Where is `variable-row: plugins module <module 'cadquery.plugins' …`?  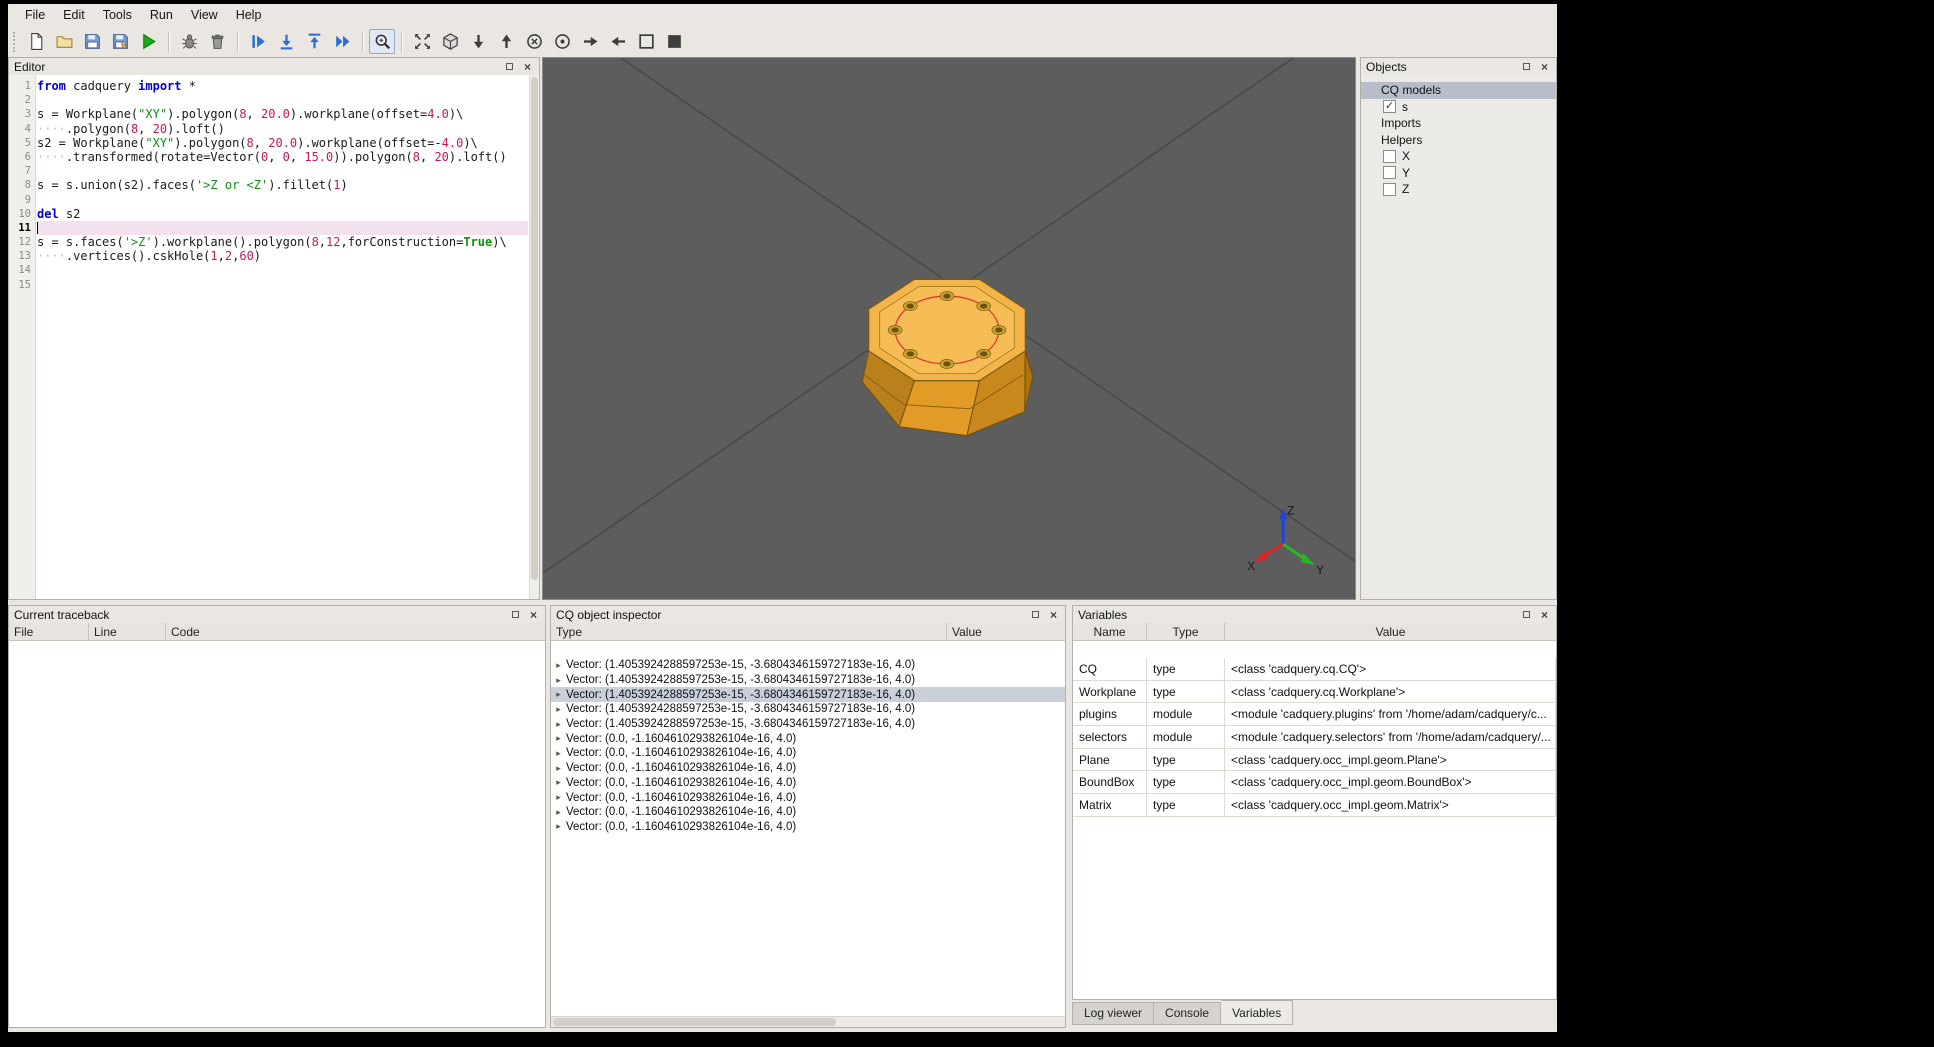 variable-row: plugins module <module 'cadquery.plugins' … is located at coordinates (1314, 715).